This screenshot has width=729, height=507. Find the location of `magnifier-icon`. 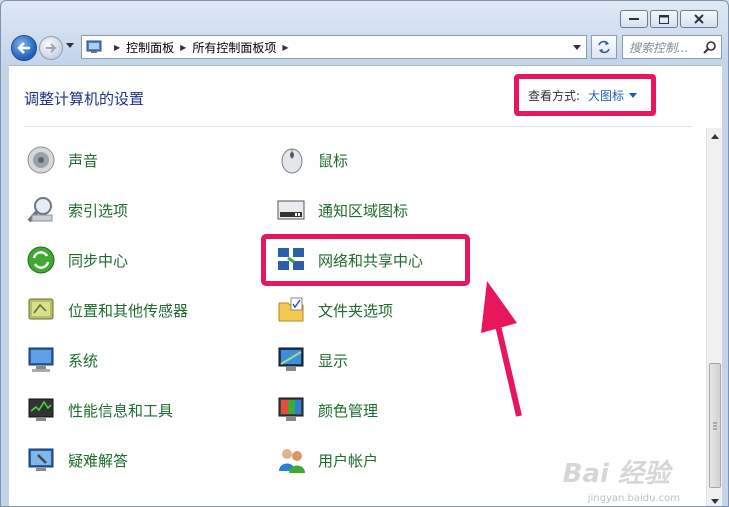

magnifier-icon is located at coordinates (41, 210).